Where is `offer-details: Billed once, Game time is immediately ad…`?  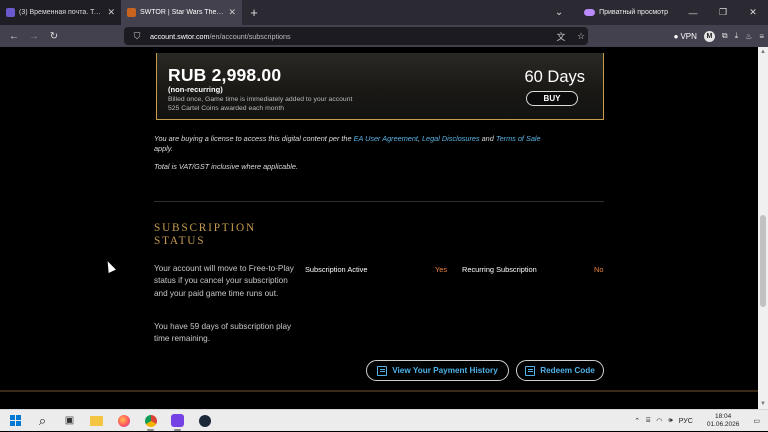
offer-details: Billed once, Game time is immediately ad… is located at coordinates (260, 104).